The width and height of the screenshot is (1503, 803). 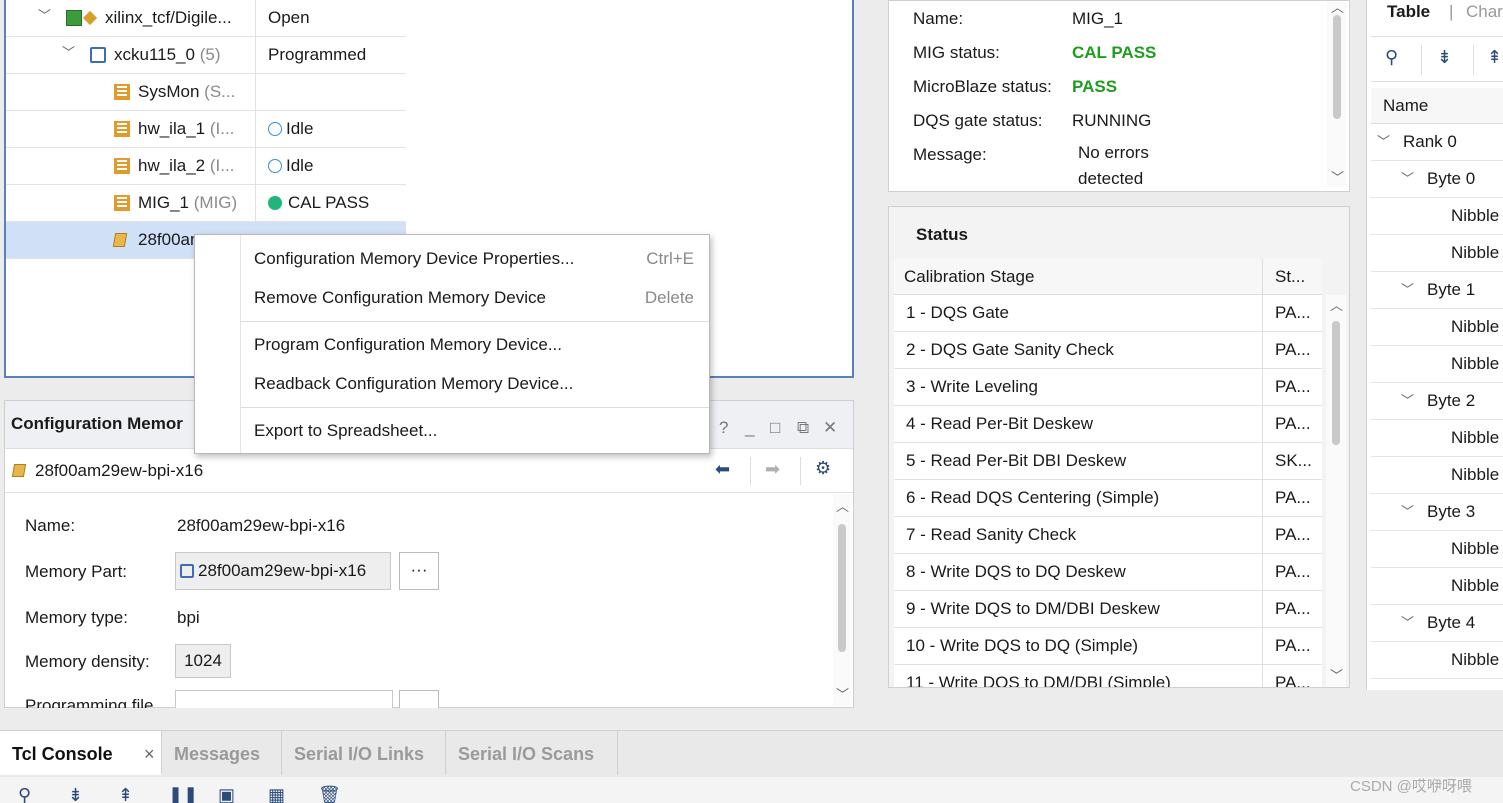 I want to click on pause-icon: ❚❚, so click(x=183, y=794).